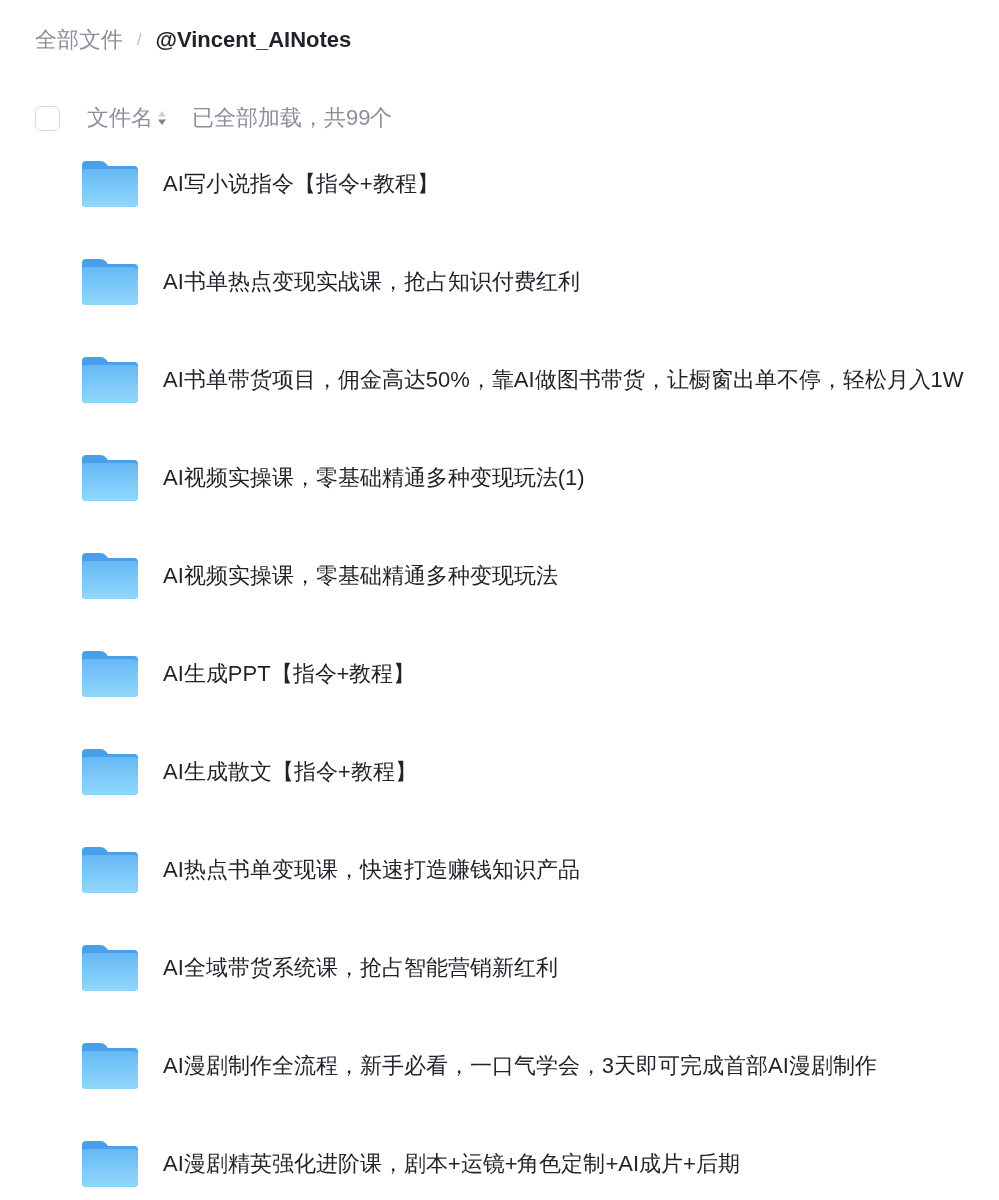 This screenshot has width=999, height=1200. I want to click on folder-name: AI全域带货系统课，抢占智能营销新红利, so click(360, 968).